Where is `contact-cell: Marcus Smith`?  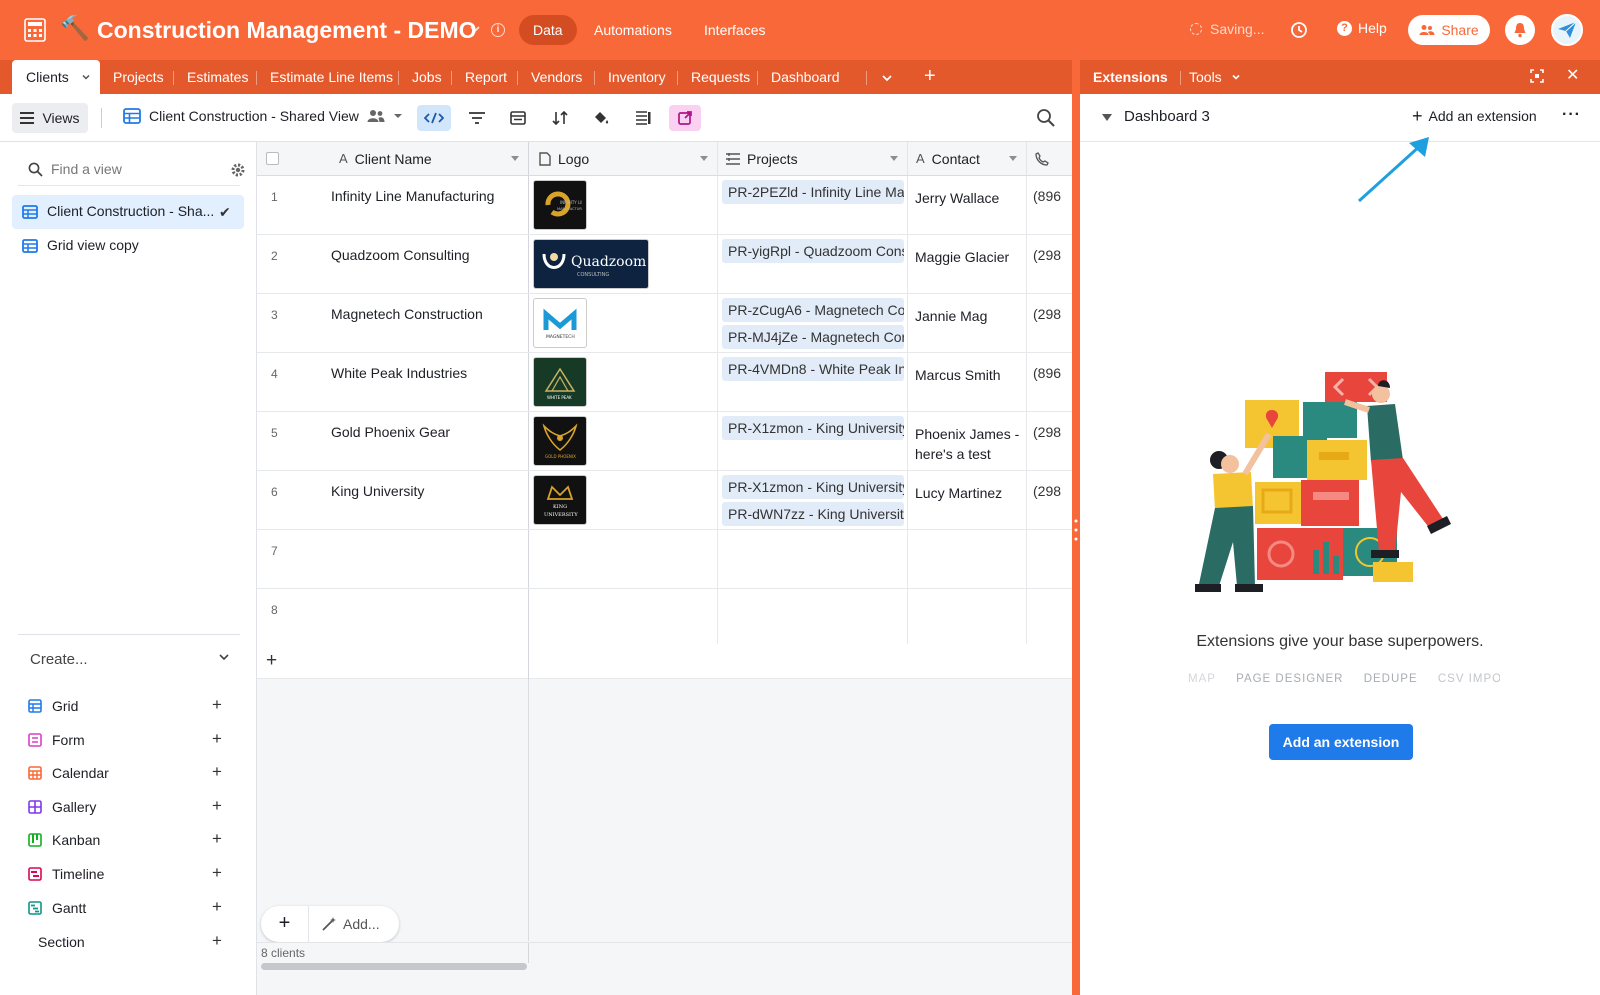
contact-cell: Marcus Smith is located at coordinates (967, 382).